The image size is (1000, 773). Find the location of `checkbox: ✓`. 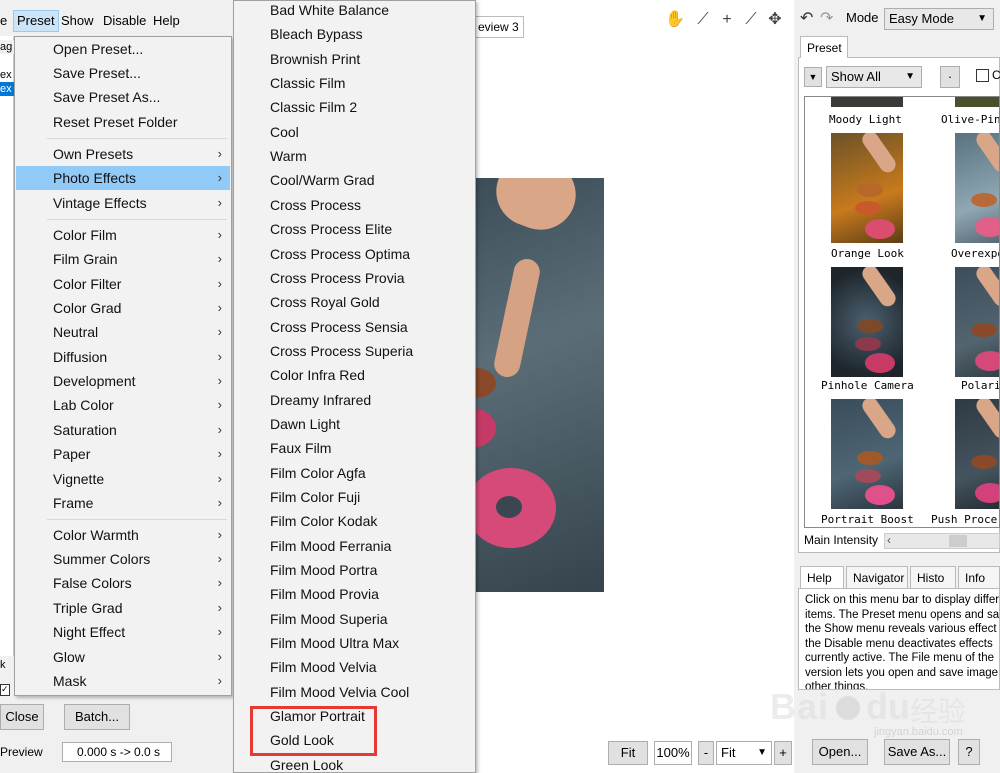

checkbox: ✓ is located at coordinates (5, 690).